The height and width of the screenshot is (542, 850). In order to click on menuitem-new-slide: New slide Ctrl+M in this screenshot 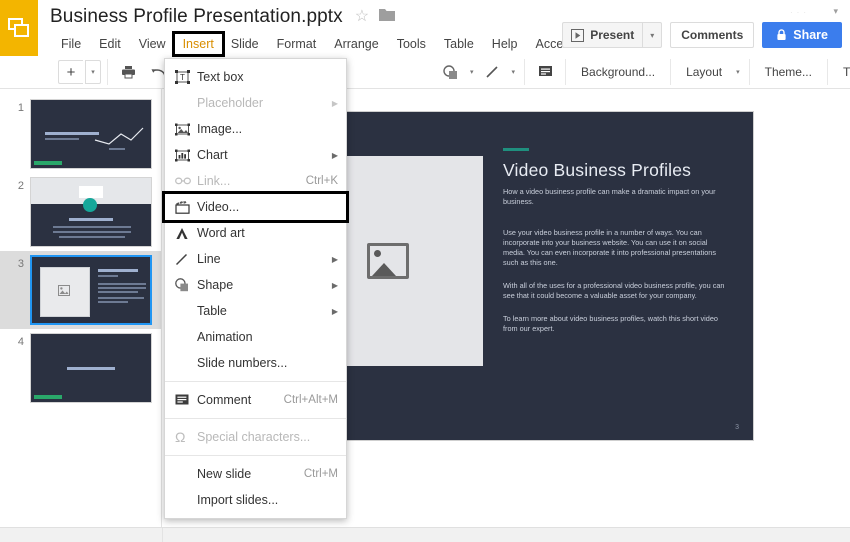, I will do `click(255, 474)`.